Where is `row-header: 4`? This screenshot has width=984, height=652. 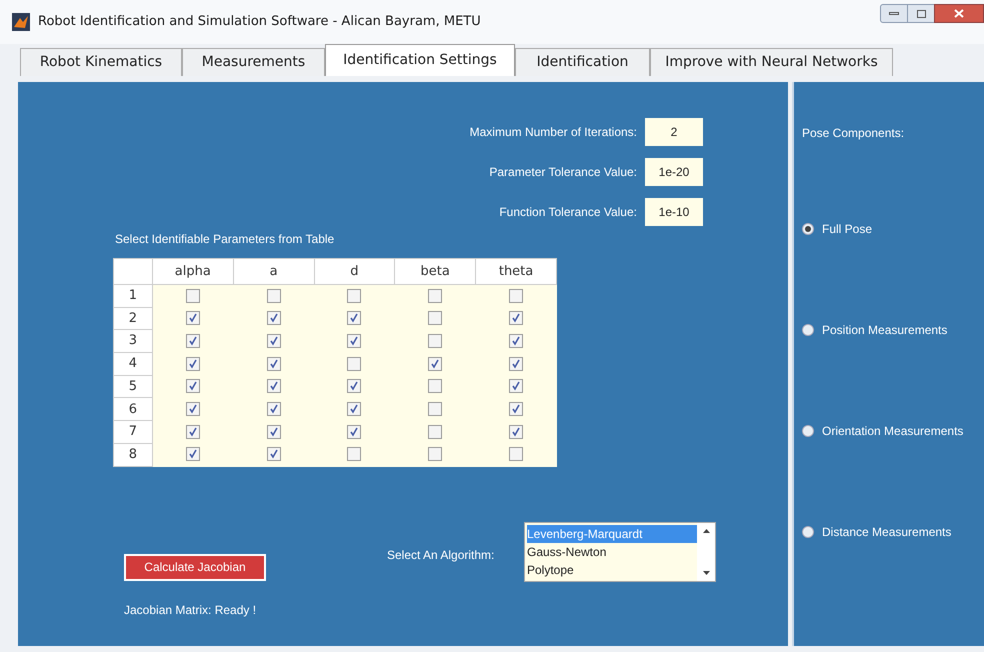 row-header: 4 is located at coordinates (133, 364).